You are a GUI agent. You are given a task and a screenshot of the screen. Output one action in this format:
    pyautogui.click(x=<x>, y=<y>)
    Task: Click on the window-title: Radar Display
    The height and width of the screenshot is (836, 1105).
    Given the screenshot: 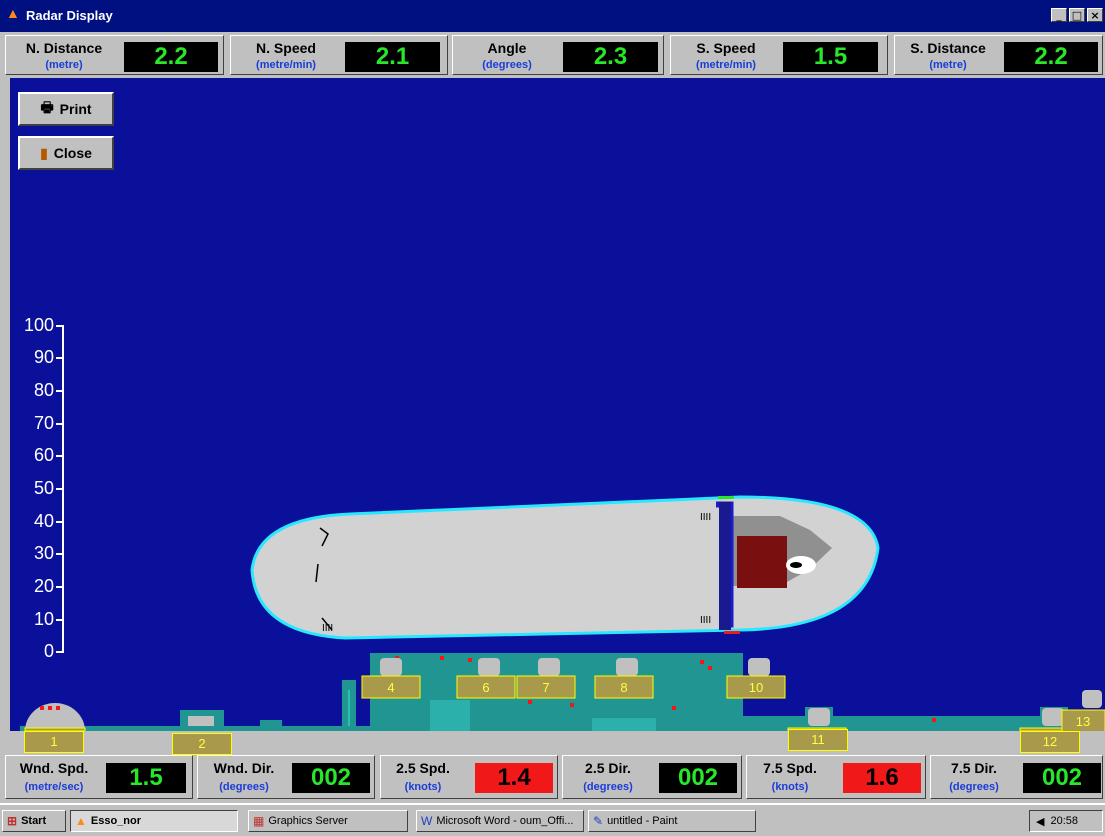 What is the action you would take?
    pyautogui.click(x=69, y=15)
    